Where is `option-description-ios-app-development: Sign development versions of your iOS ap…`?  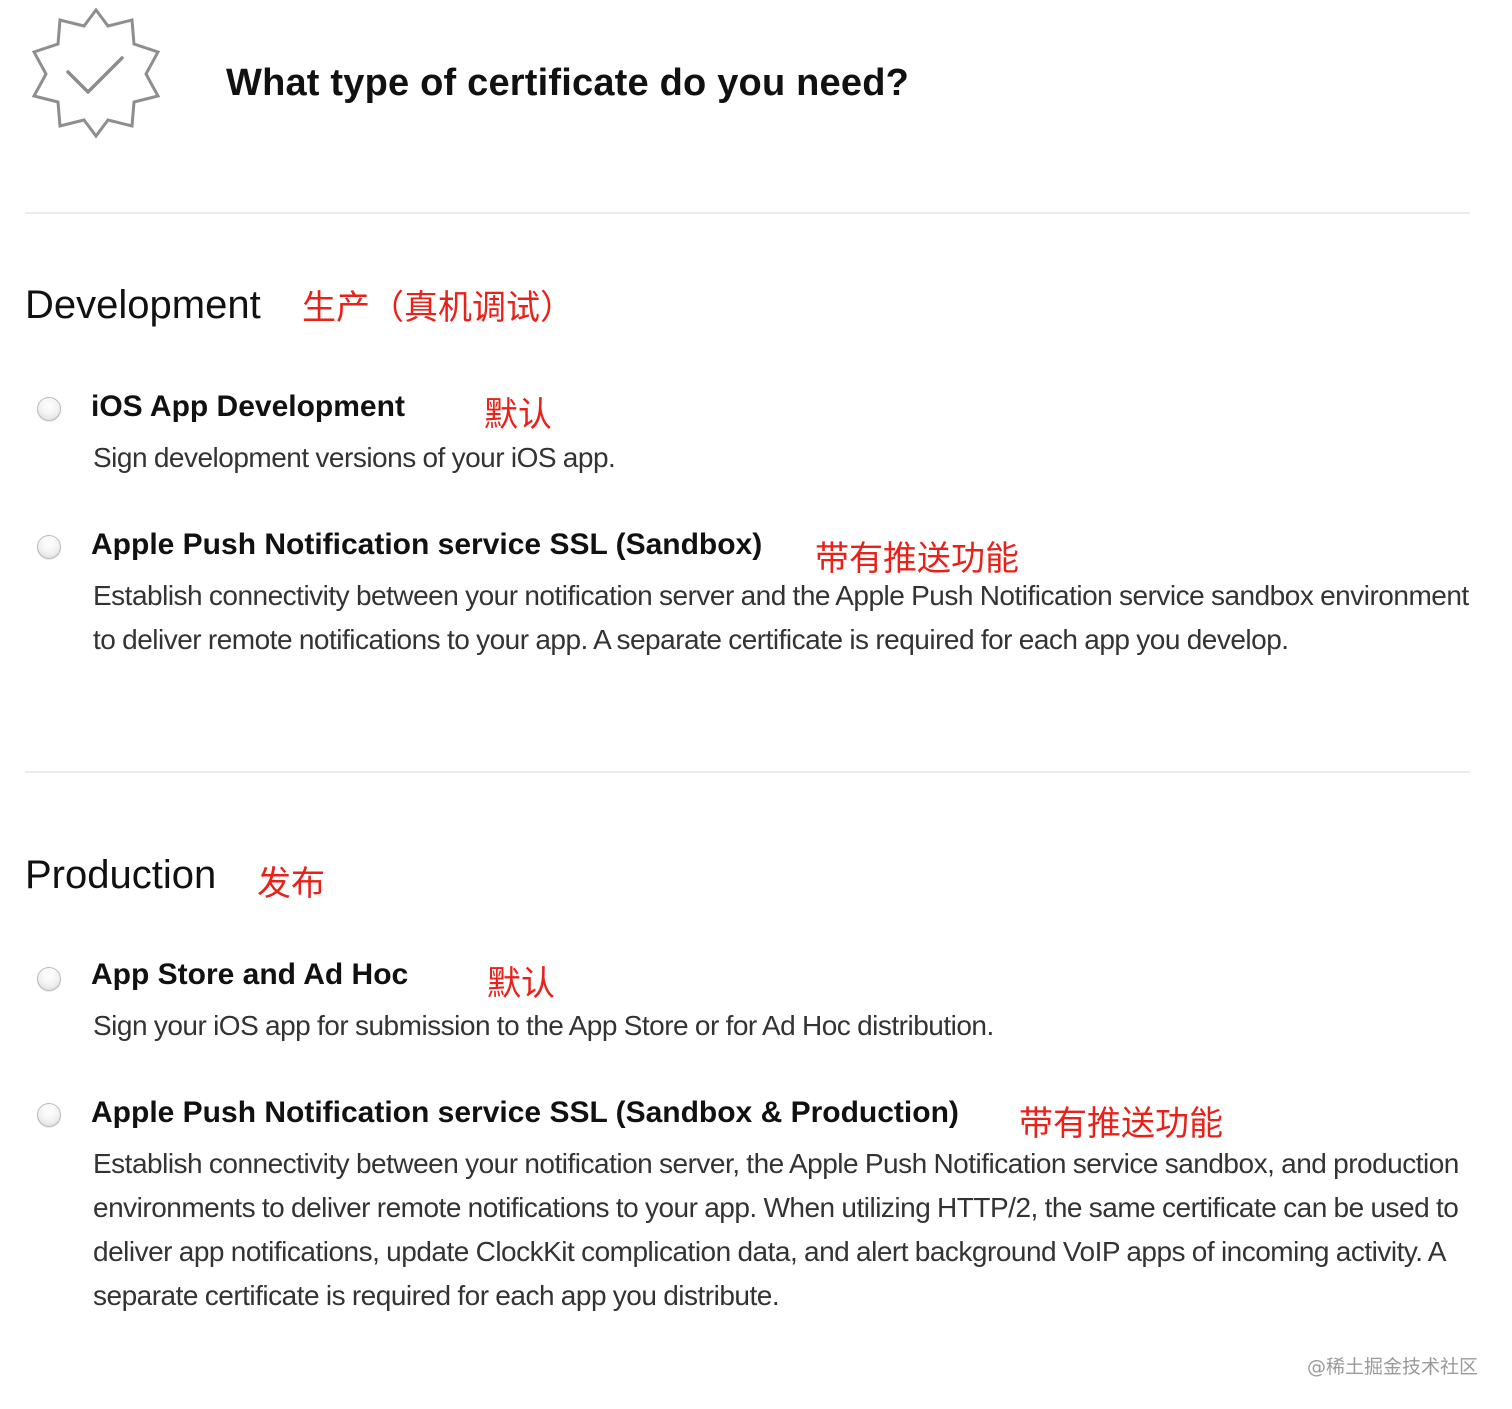 option-description-ios-app-development: Sign development versions of your iOS ap… is located at coordinates (354, 457).